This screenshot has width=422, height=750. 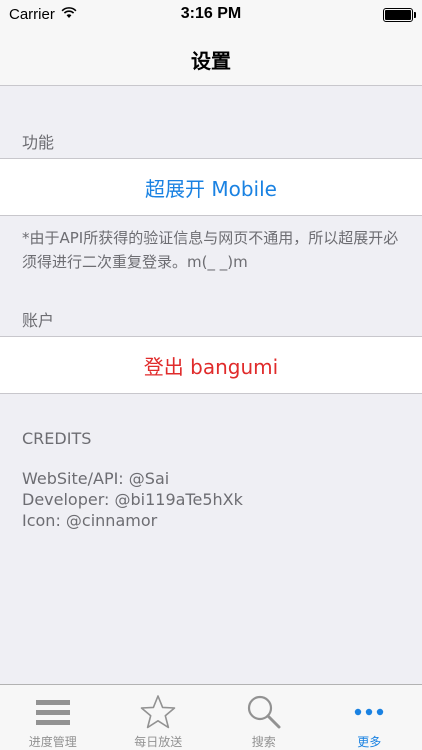 I want to click on tab-label: 进度管理, so click(x=52, y=742).